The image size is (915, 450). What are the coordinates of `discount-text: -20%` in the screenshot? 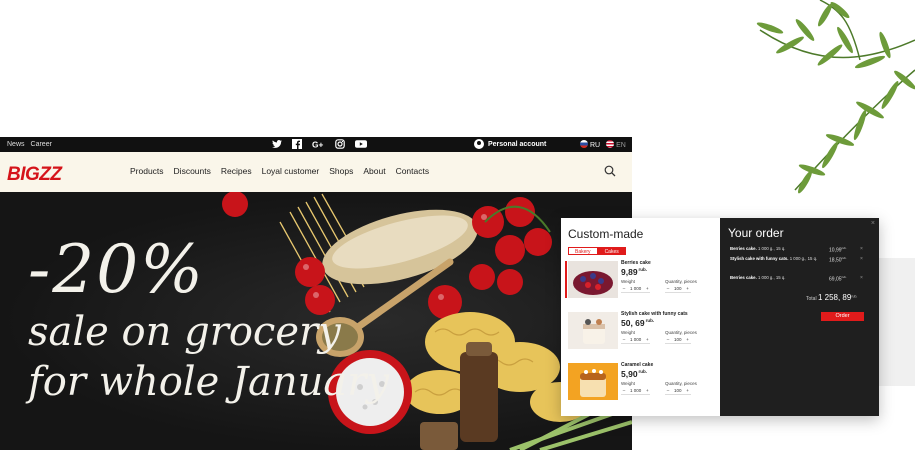 It's located at (116, 269).